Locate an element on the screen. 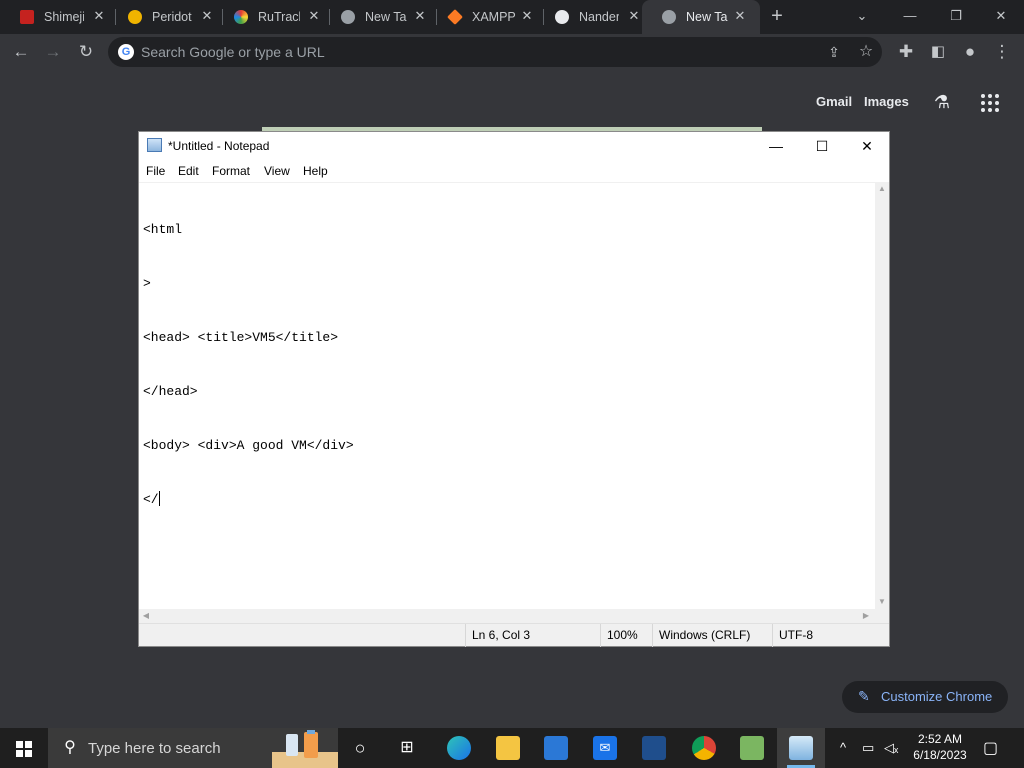 This screenshot has width=1024, height=768. scroll-down-arrow-icon: ▼ is located at coordinates (882, 602).